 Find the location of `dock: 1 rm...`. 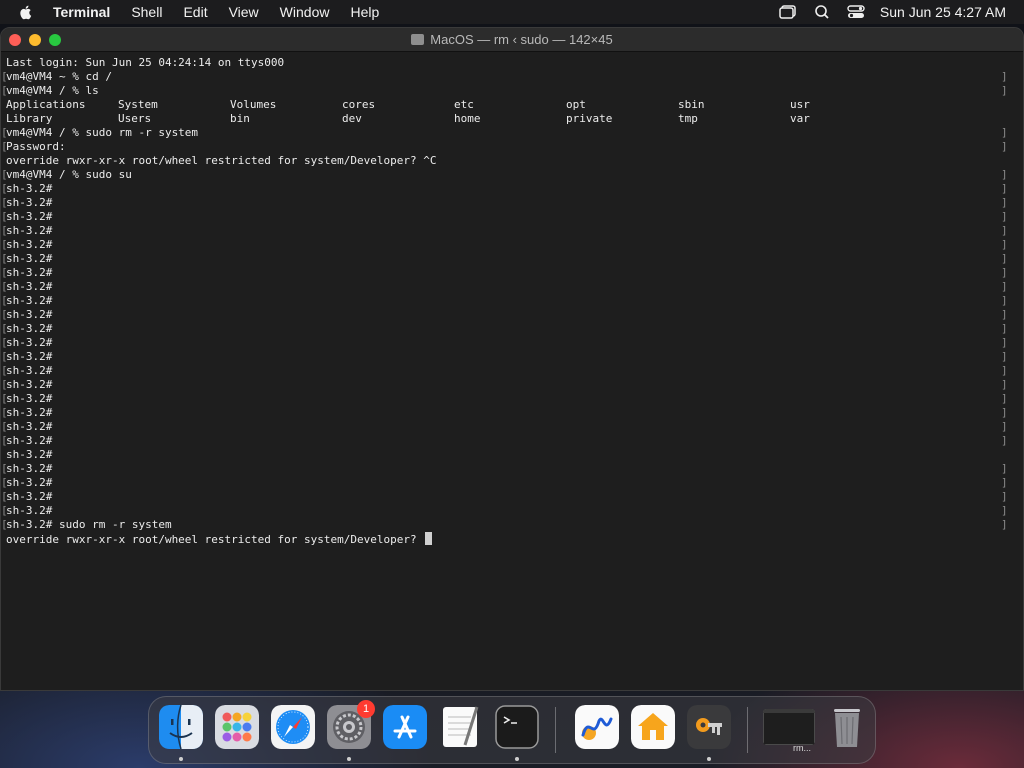

dock: 1 rm... is located at coordinates (512, 730).